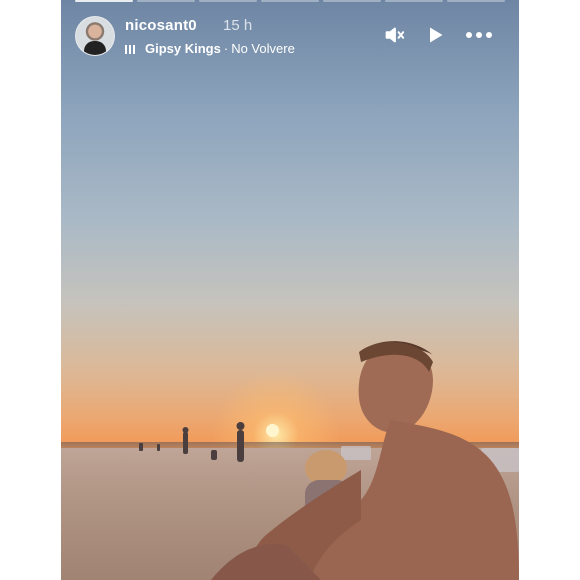 Image resolution: width=580 pixels, height=580 pixels. What do you see at coordinates (435, 35) in the screenshot?
I see `play-icon` at bounding box center [435, 35].